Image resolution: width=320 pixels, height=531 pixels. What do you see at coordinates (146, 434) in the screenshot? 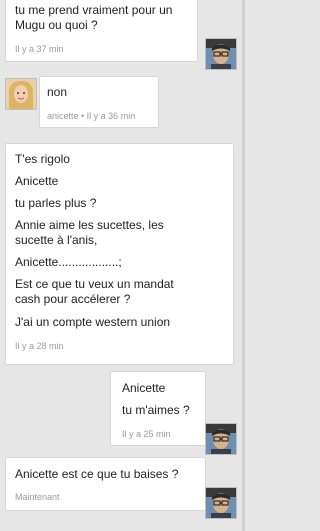
I see `message-timestamp: Il y a 25 min` at bounding box center [146, 434].